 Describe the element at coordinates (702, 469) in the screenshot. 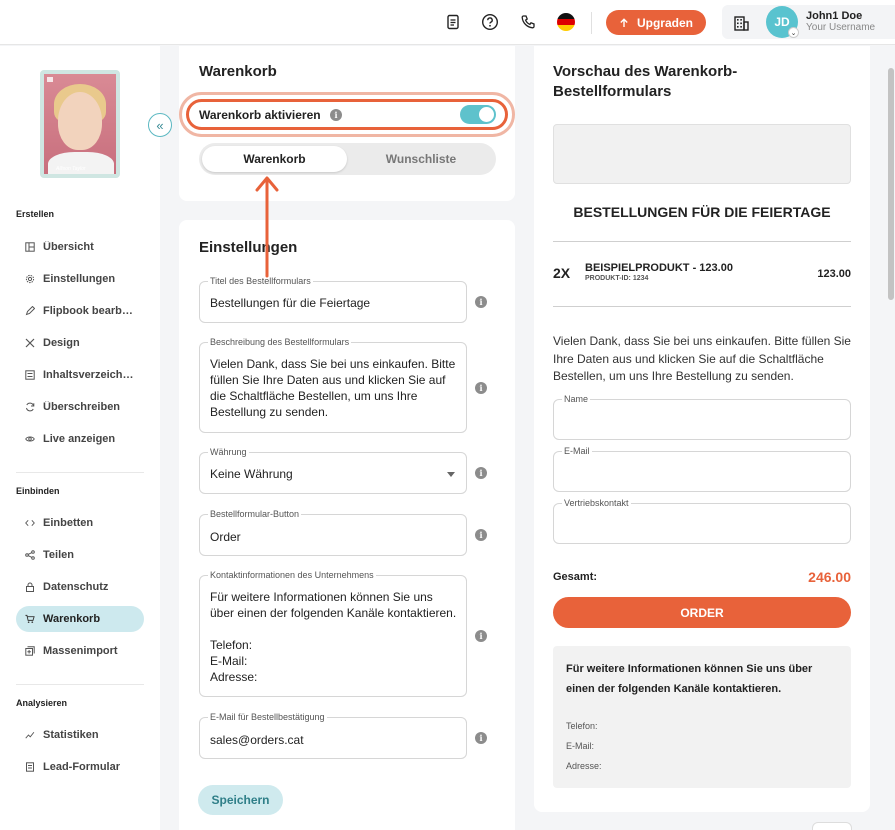

I see `email-input: E-Mail` at that location.